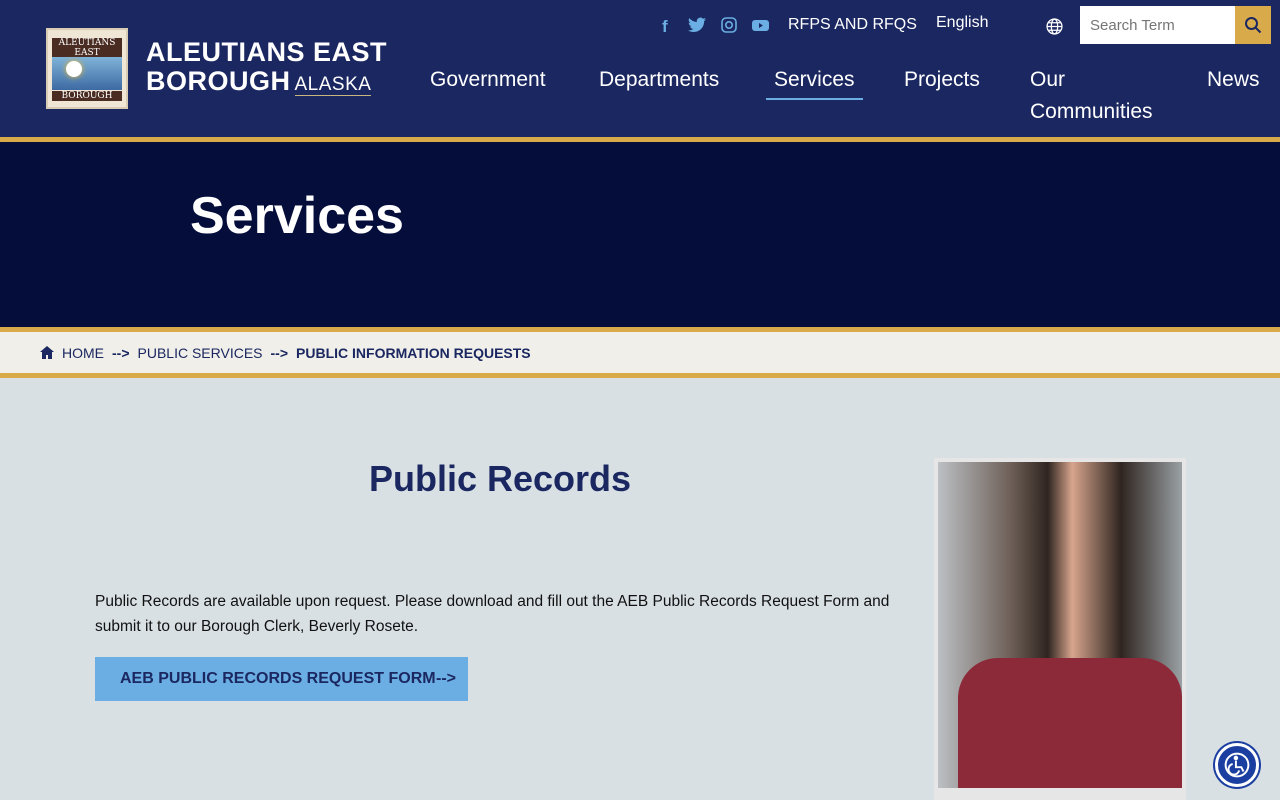  Describe the element at coordinates (1233, 80) in the screenshot. I see `nav-news: News` at that location.